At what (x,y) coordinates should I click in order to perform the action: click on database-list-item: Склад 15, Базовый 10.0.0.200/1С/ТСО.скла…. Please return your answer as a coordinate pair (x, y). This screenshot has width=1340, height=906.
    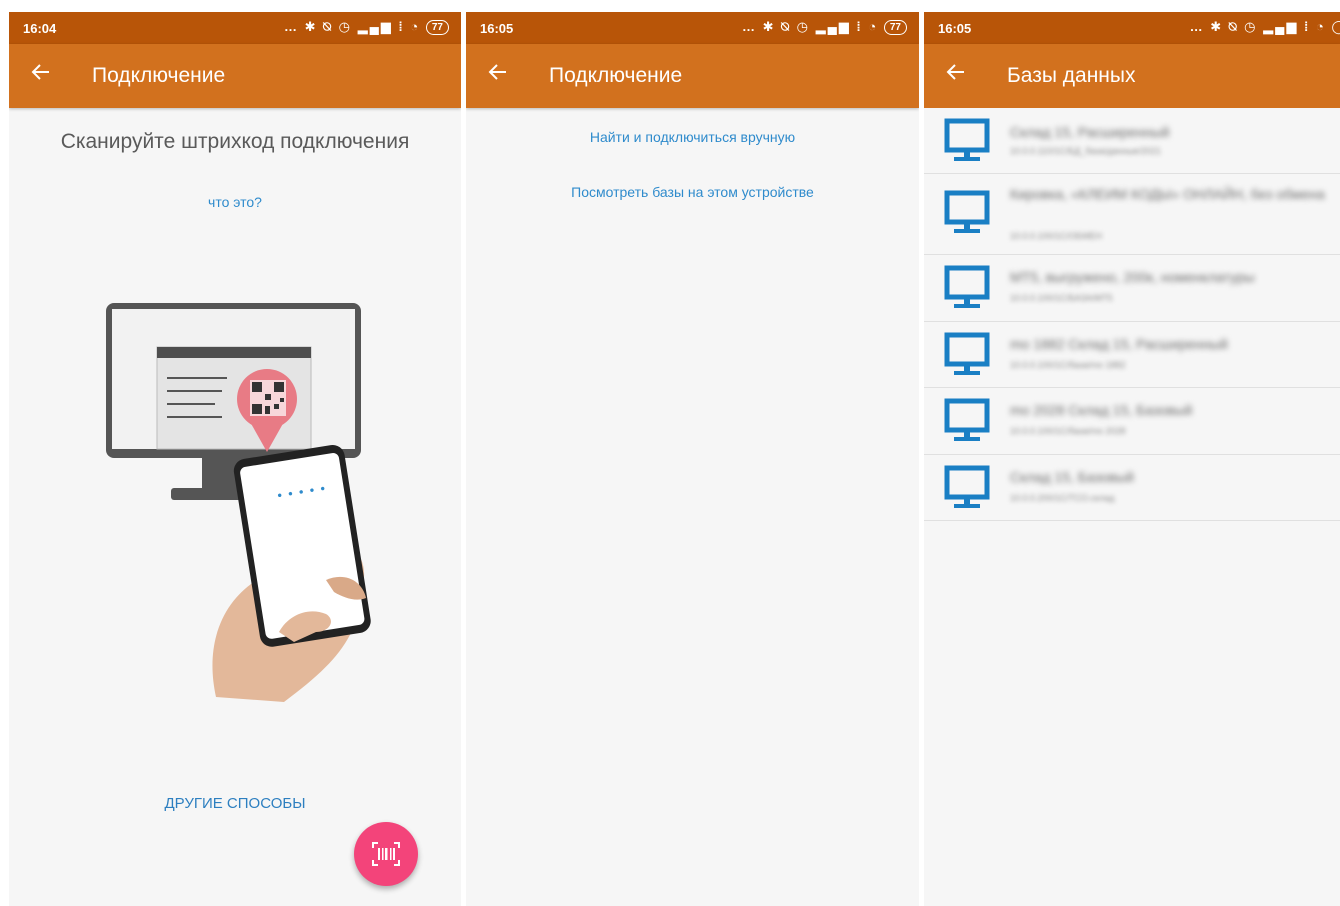
    Looking at the image, I should click on (1132, 488).